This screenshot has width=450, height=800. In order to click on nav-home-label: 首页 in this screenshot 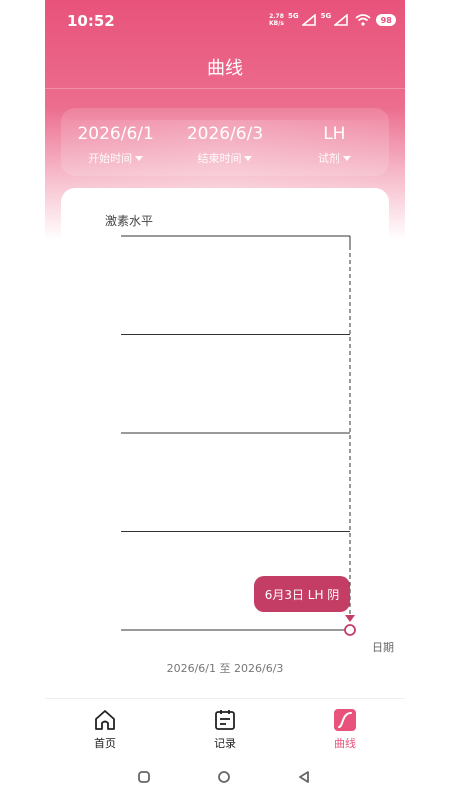, I will do `click(105, 743)`.